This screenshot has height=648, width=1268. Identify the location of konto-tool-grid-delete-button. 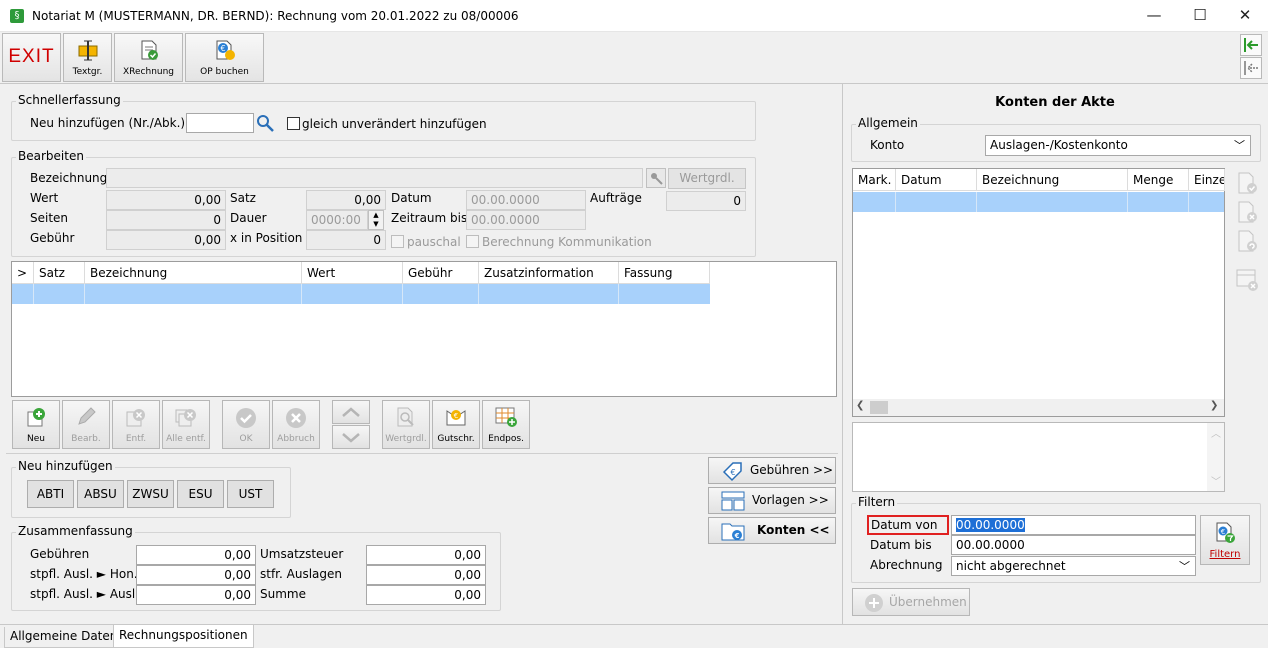
(1247, 282).